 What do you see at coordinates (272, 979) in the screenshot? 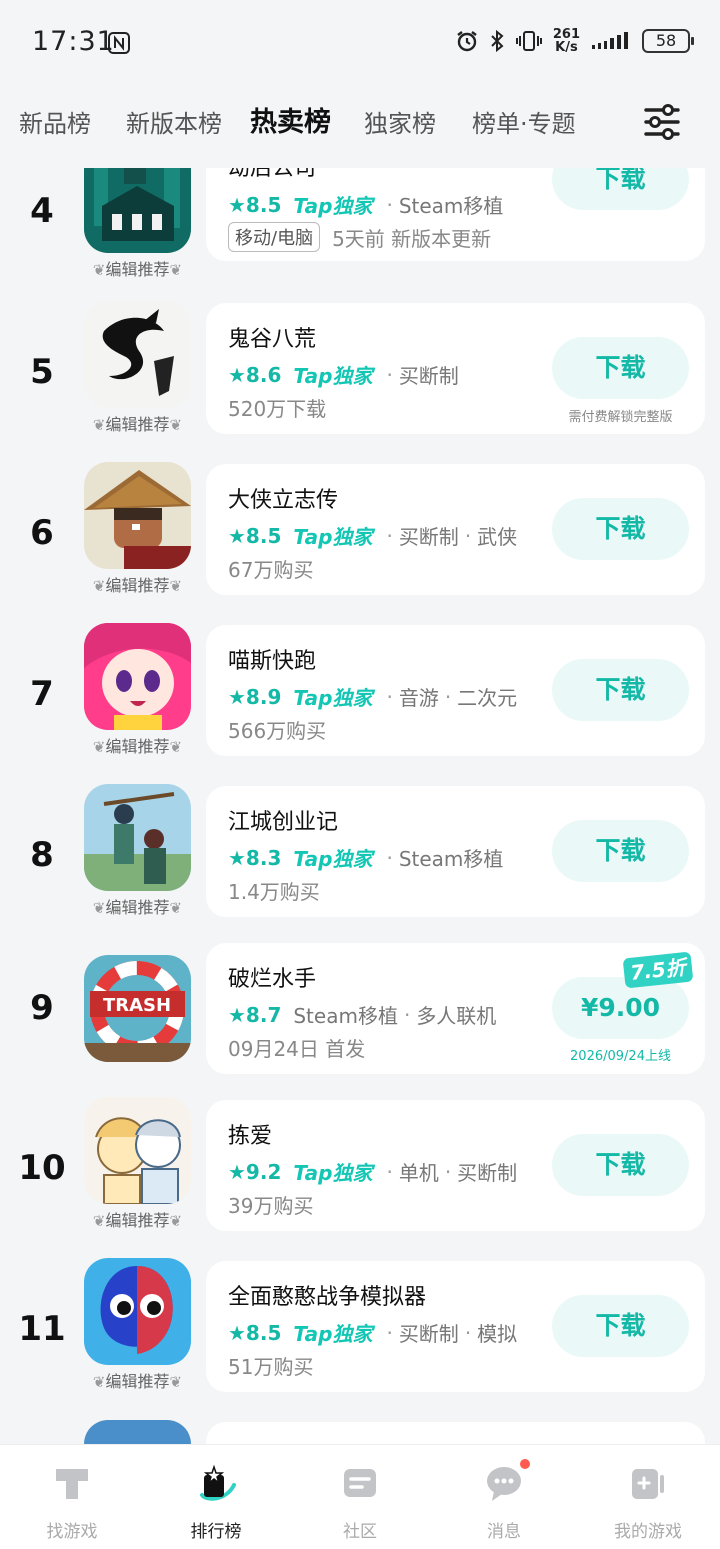
I see `game-name: 破烂水手` at bounding box center [272, 979].